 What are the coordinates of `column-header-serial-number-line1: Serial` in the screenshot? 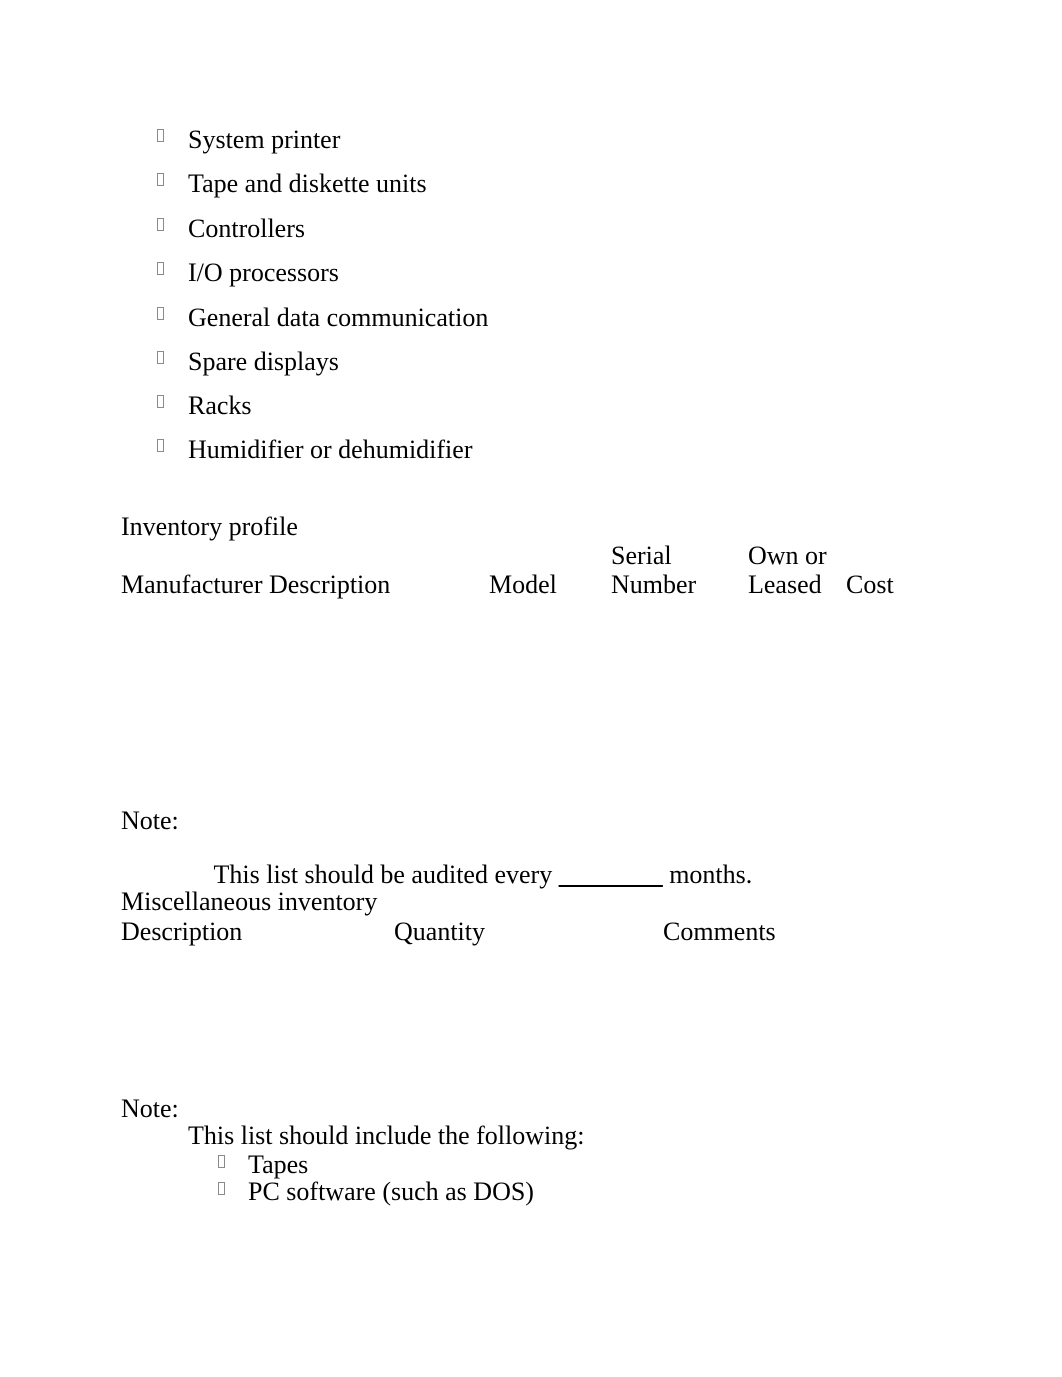 It's located at (641, 555).